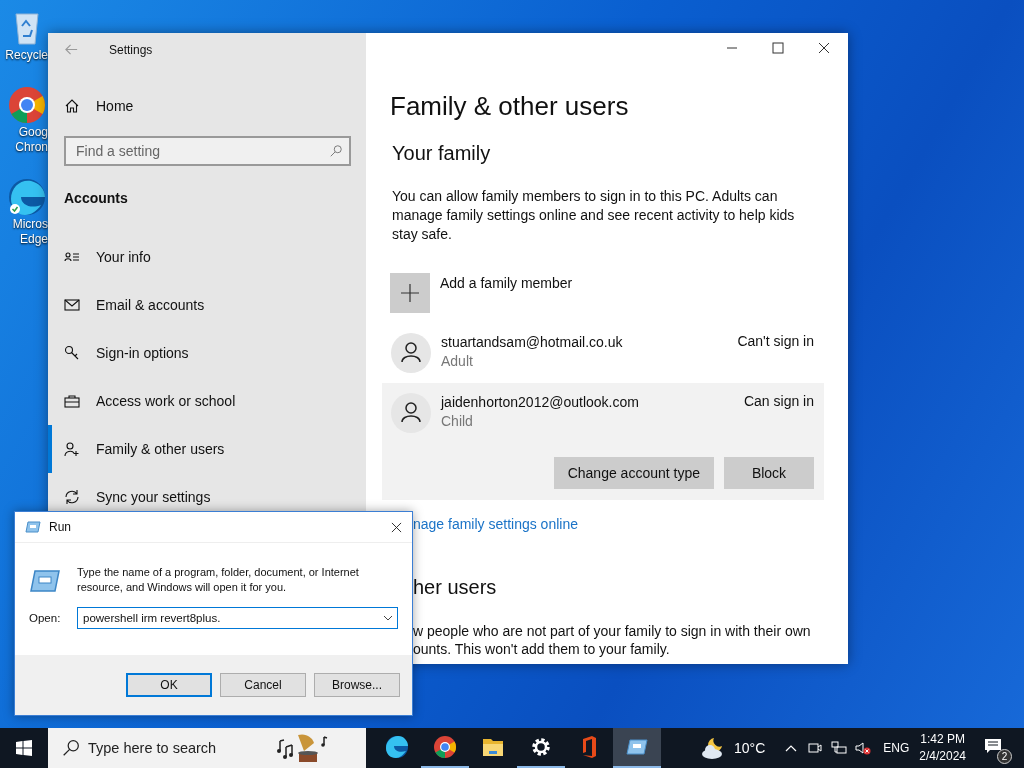 The height and width of the screenshot is (768, 1024). Describe the element at coordinates (27, 197) in the screenshot. I see `edge-icon` at that location.